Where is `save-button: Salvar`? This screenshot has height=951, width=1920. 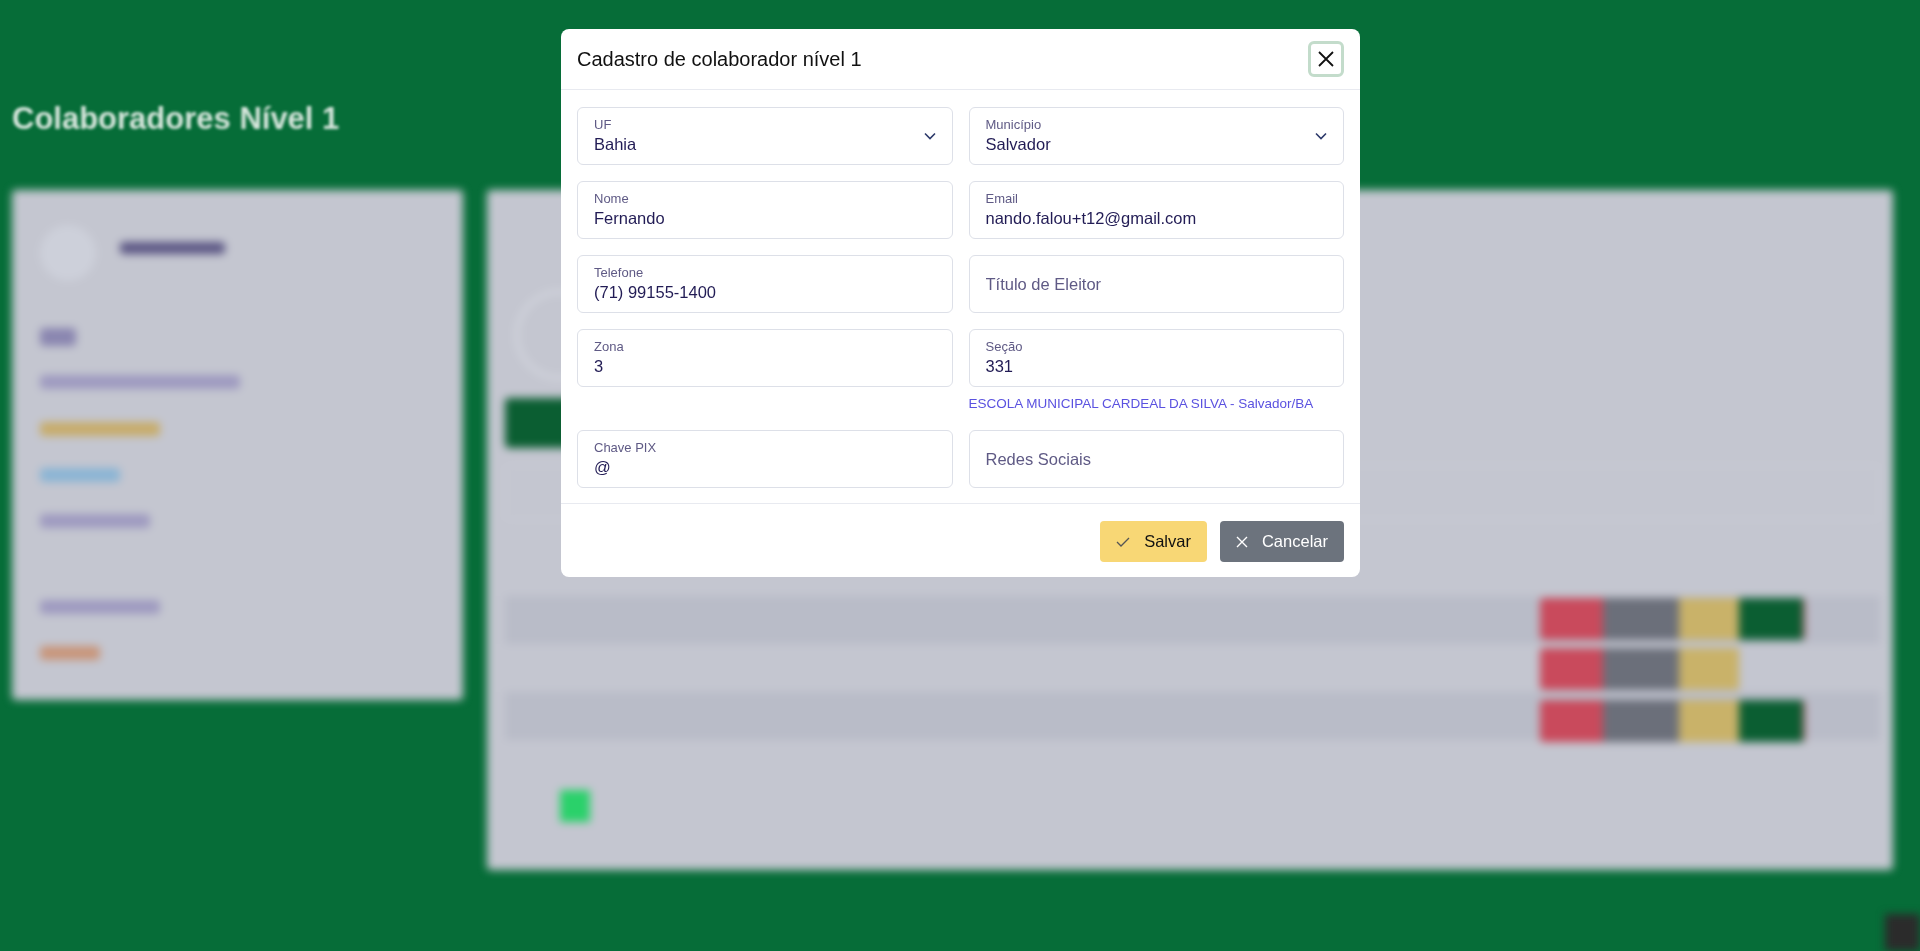 save-button: Salvar is located at coordinates (1153, 542).